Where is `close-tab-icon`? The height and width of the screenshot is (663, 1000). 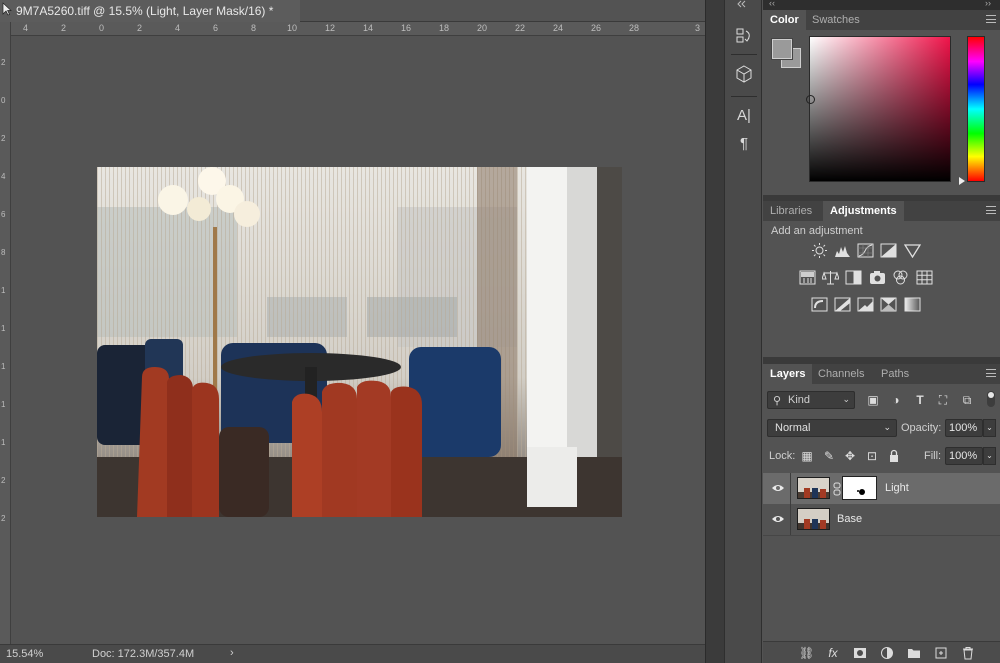 close-tab-icon is located at coordinates (7, 9).